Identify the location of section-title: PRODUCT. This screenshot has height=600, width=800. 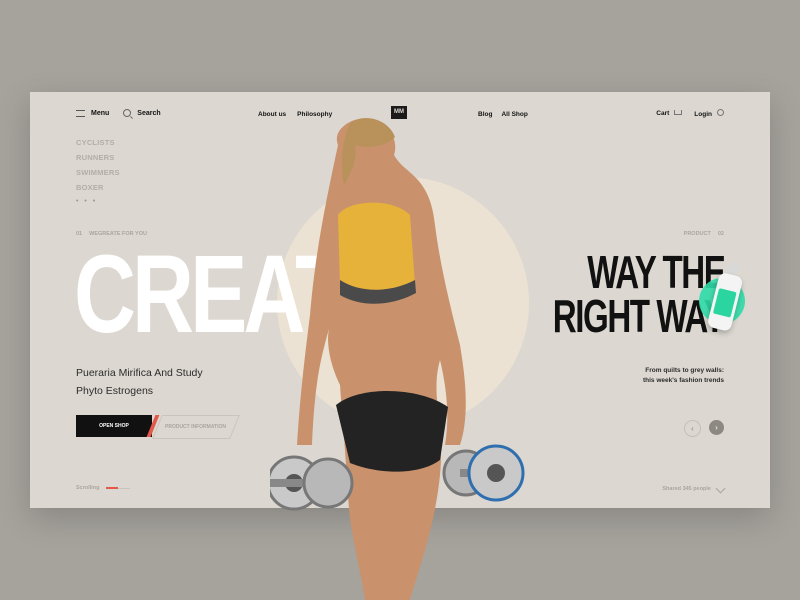
(697, 234).